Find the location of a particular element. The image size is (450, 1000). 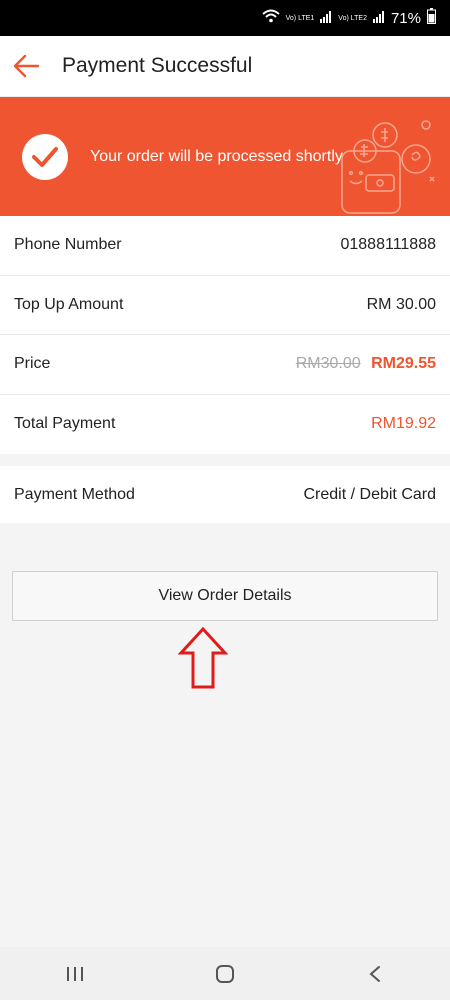

recents-icon is located at coordinates (75, 974).